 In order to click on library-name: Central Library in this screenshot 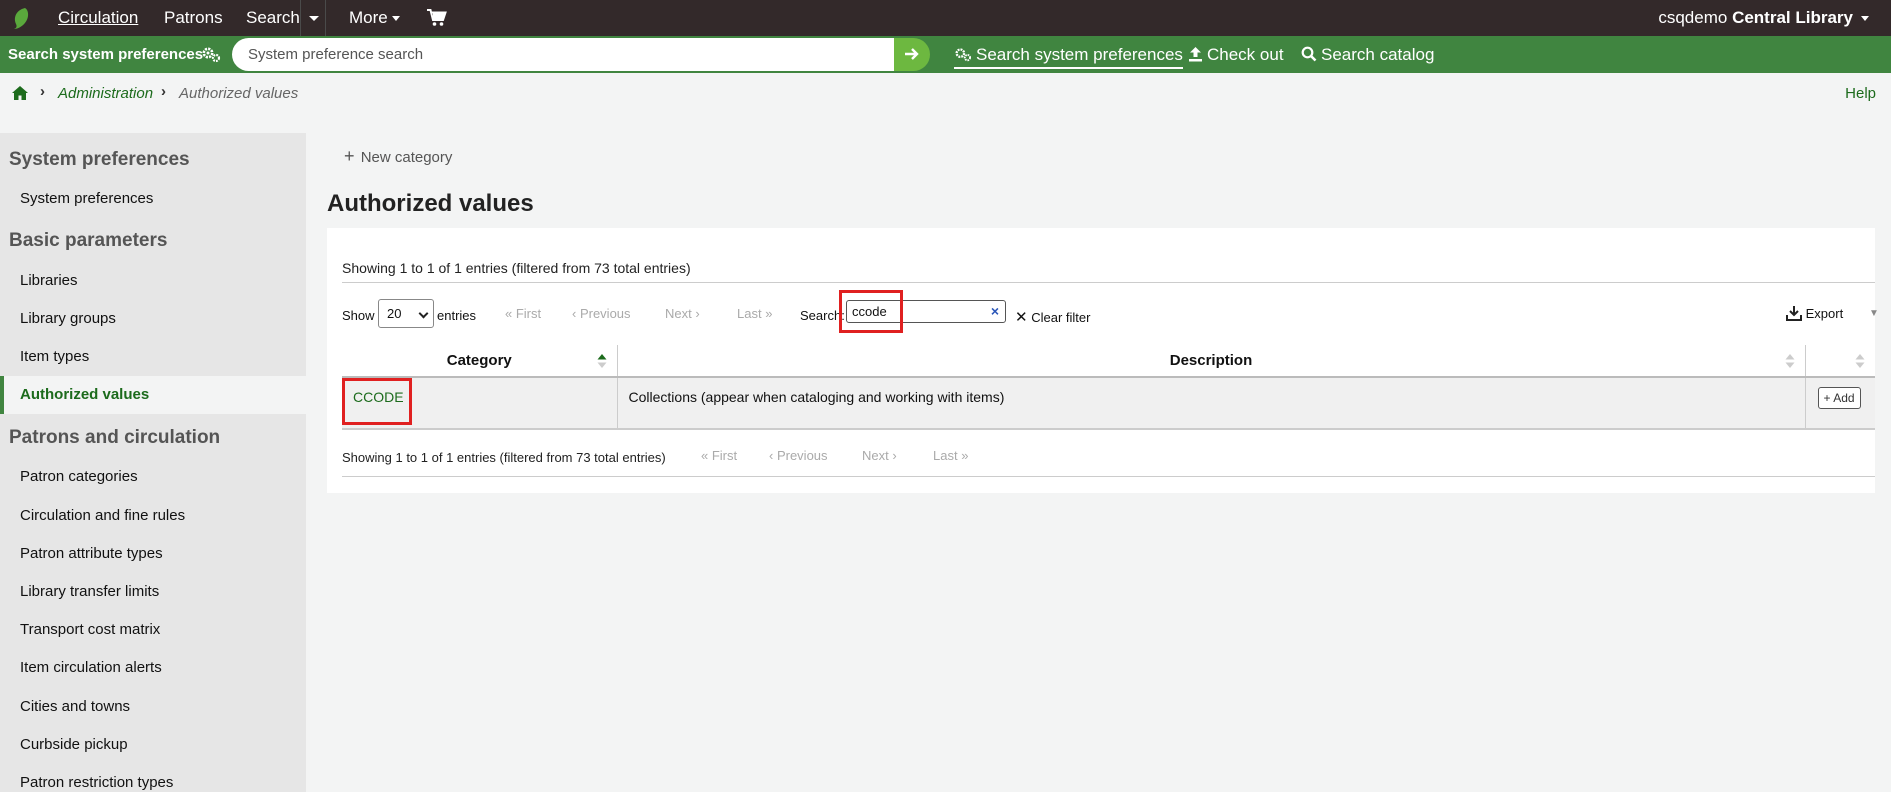, I will do `click(1792, 17)`.